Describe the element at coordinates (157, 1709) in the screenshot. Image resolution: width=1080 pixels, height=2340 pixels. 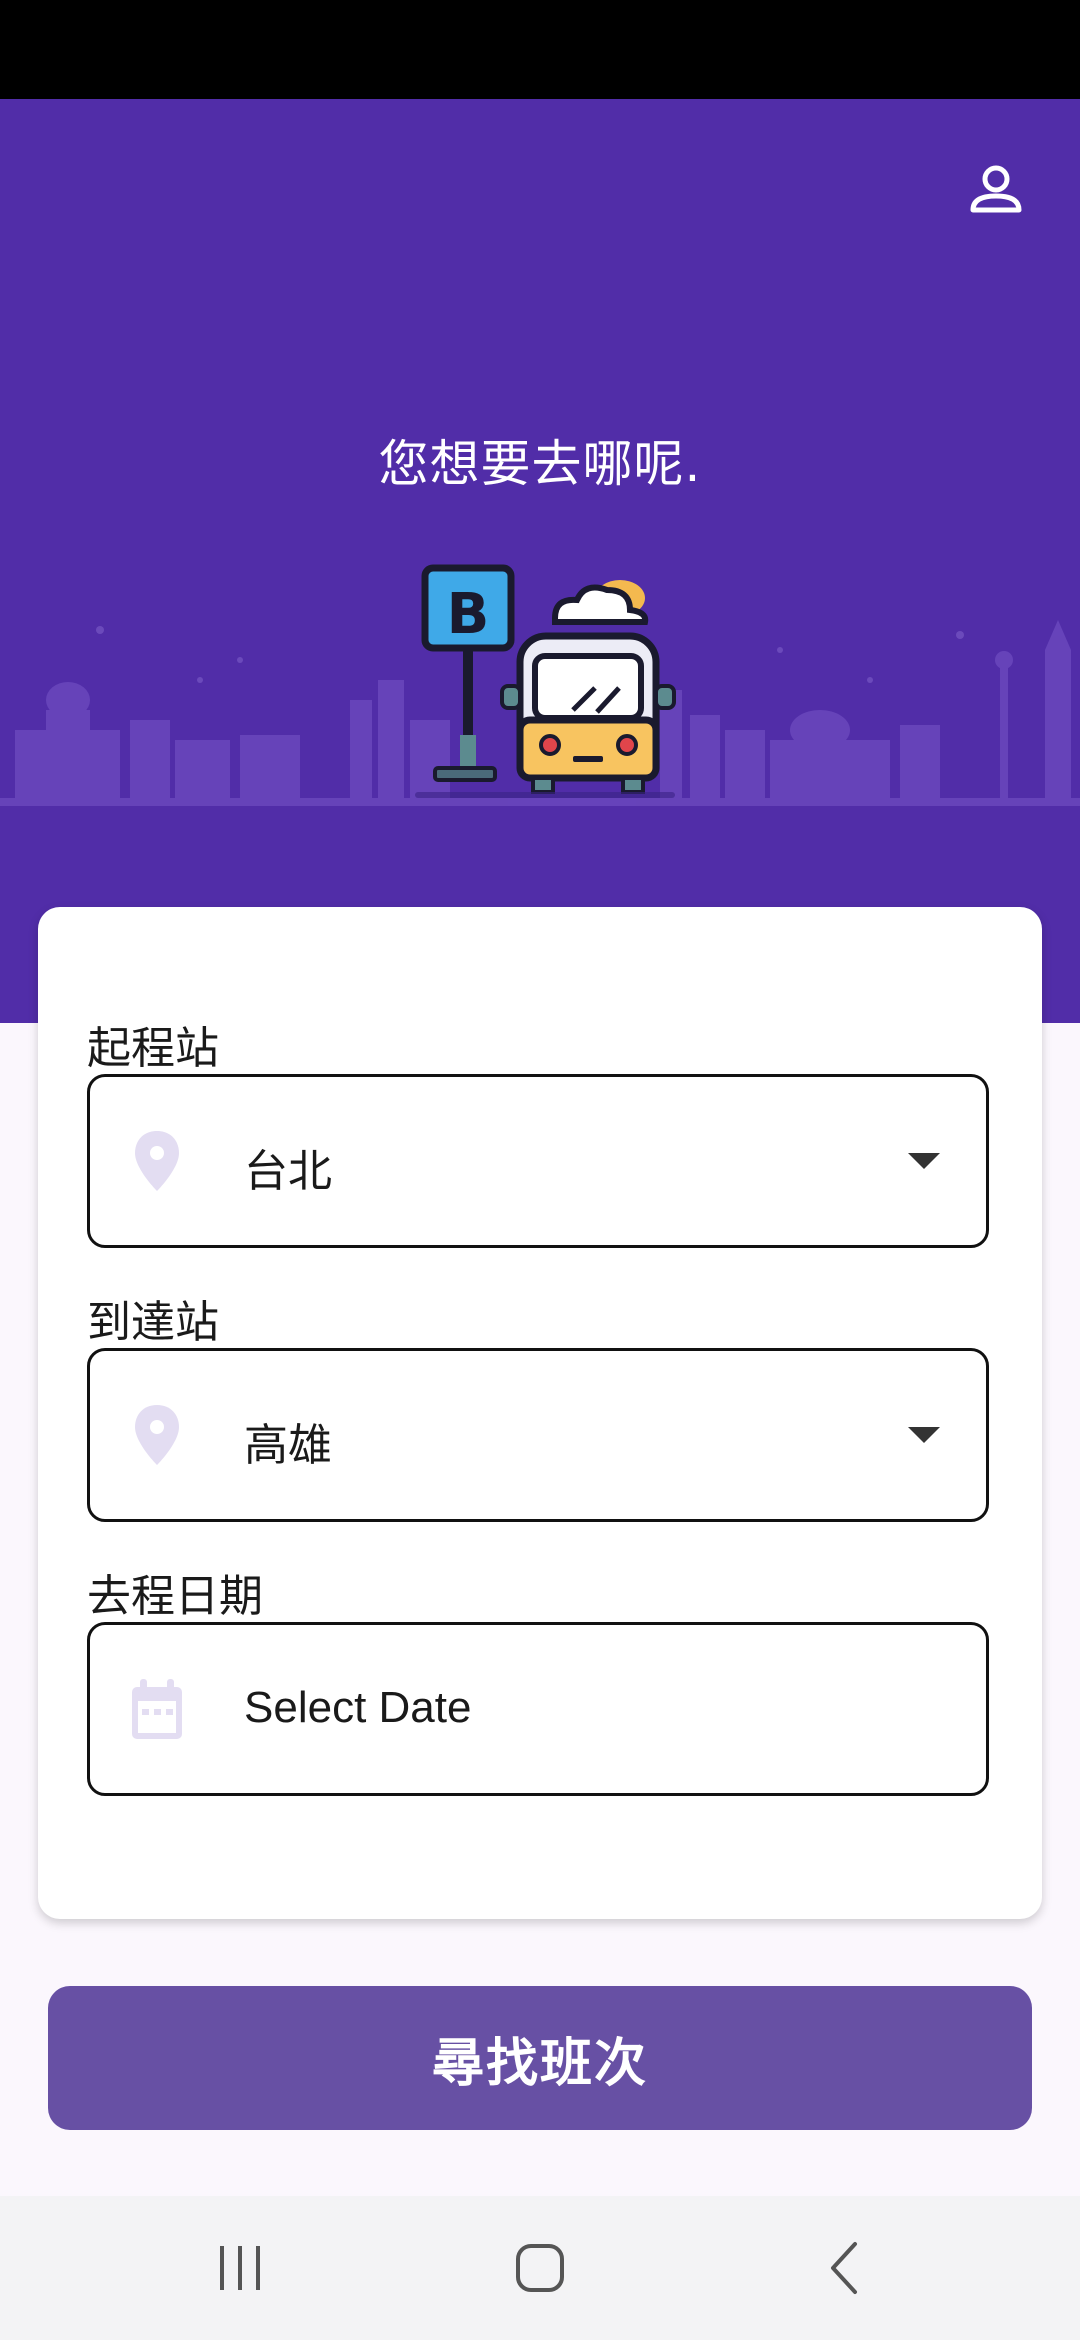
I see `calendar-icon` at that location.